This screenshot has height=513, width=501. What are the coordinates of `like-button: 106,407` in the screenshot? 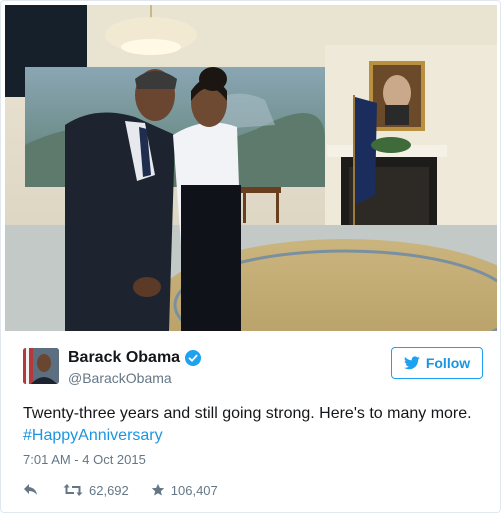 It's located at (184, 490).